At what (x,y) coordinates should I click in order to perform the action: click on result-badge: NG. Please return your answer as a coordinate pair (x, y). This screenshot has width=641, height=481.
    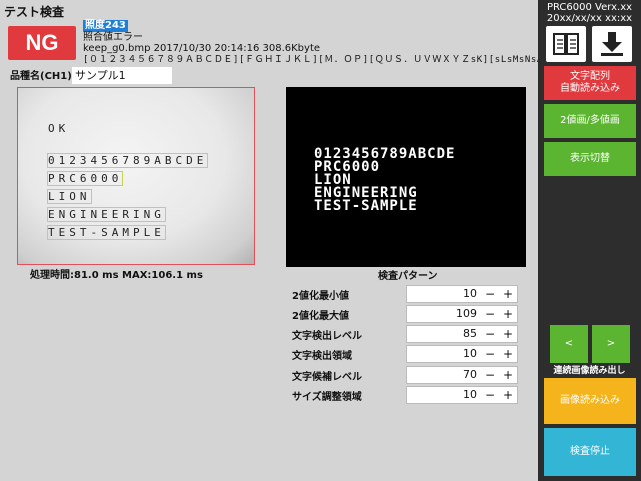
    Looking at the image, I should click on (42, 43).